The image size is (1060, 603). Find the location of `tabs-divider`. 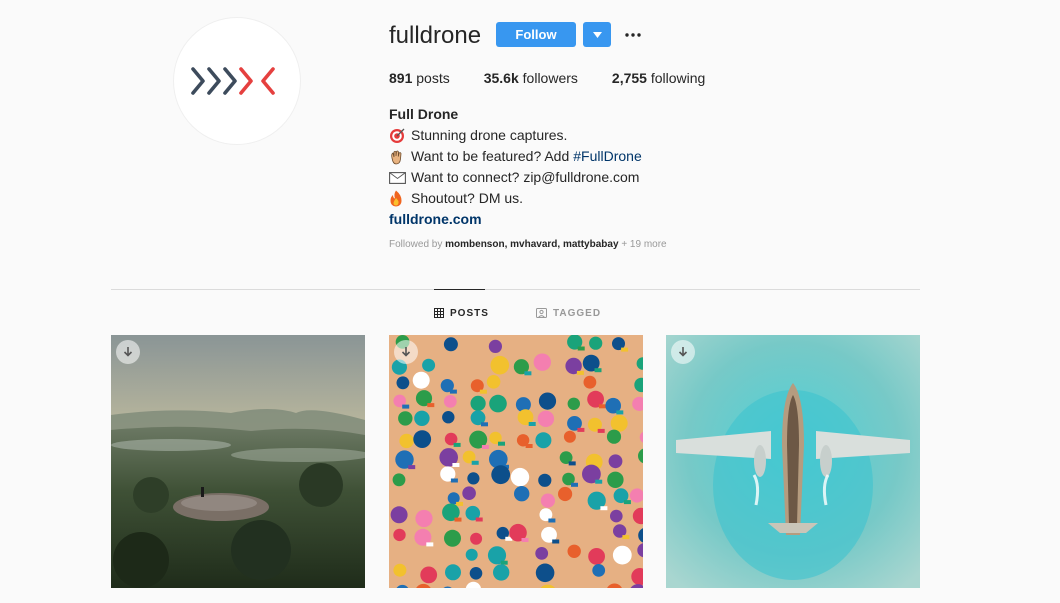

tabs-divider is located at coordinates (515, 289).